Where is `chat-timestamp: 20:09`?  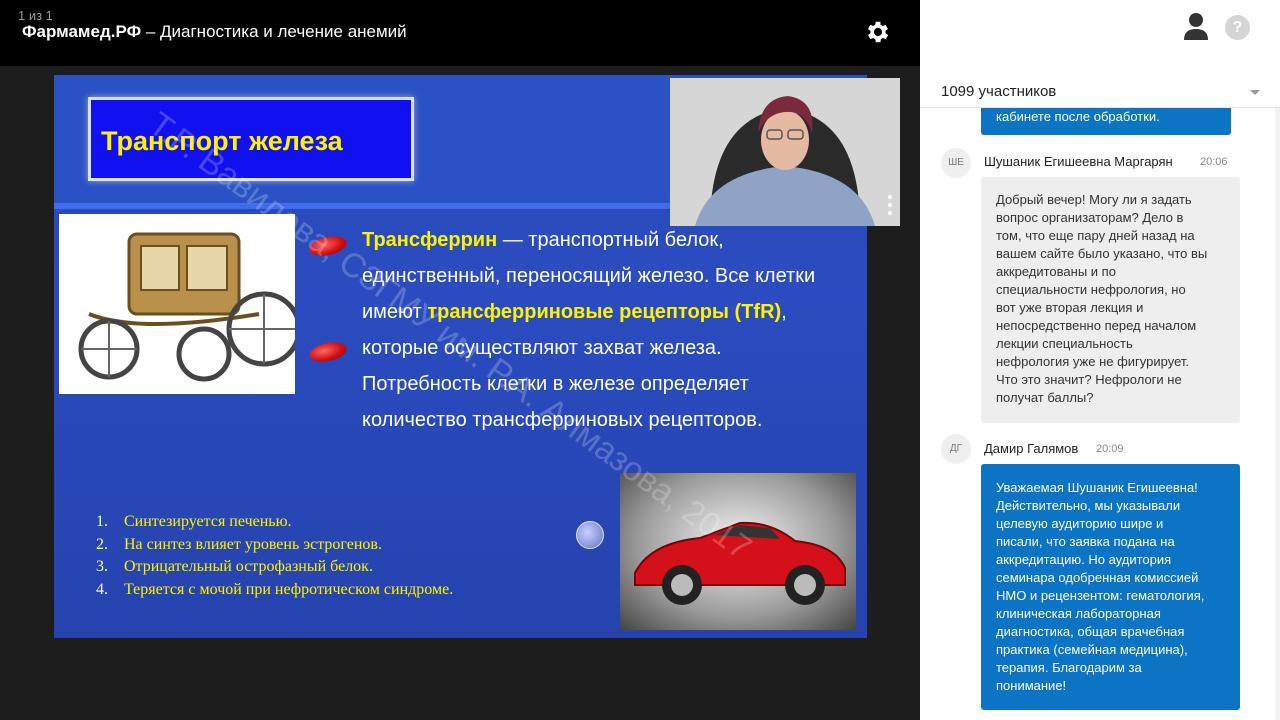 chat-timestamp: 20:09 is located at coordinates (1110, 449).